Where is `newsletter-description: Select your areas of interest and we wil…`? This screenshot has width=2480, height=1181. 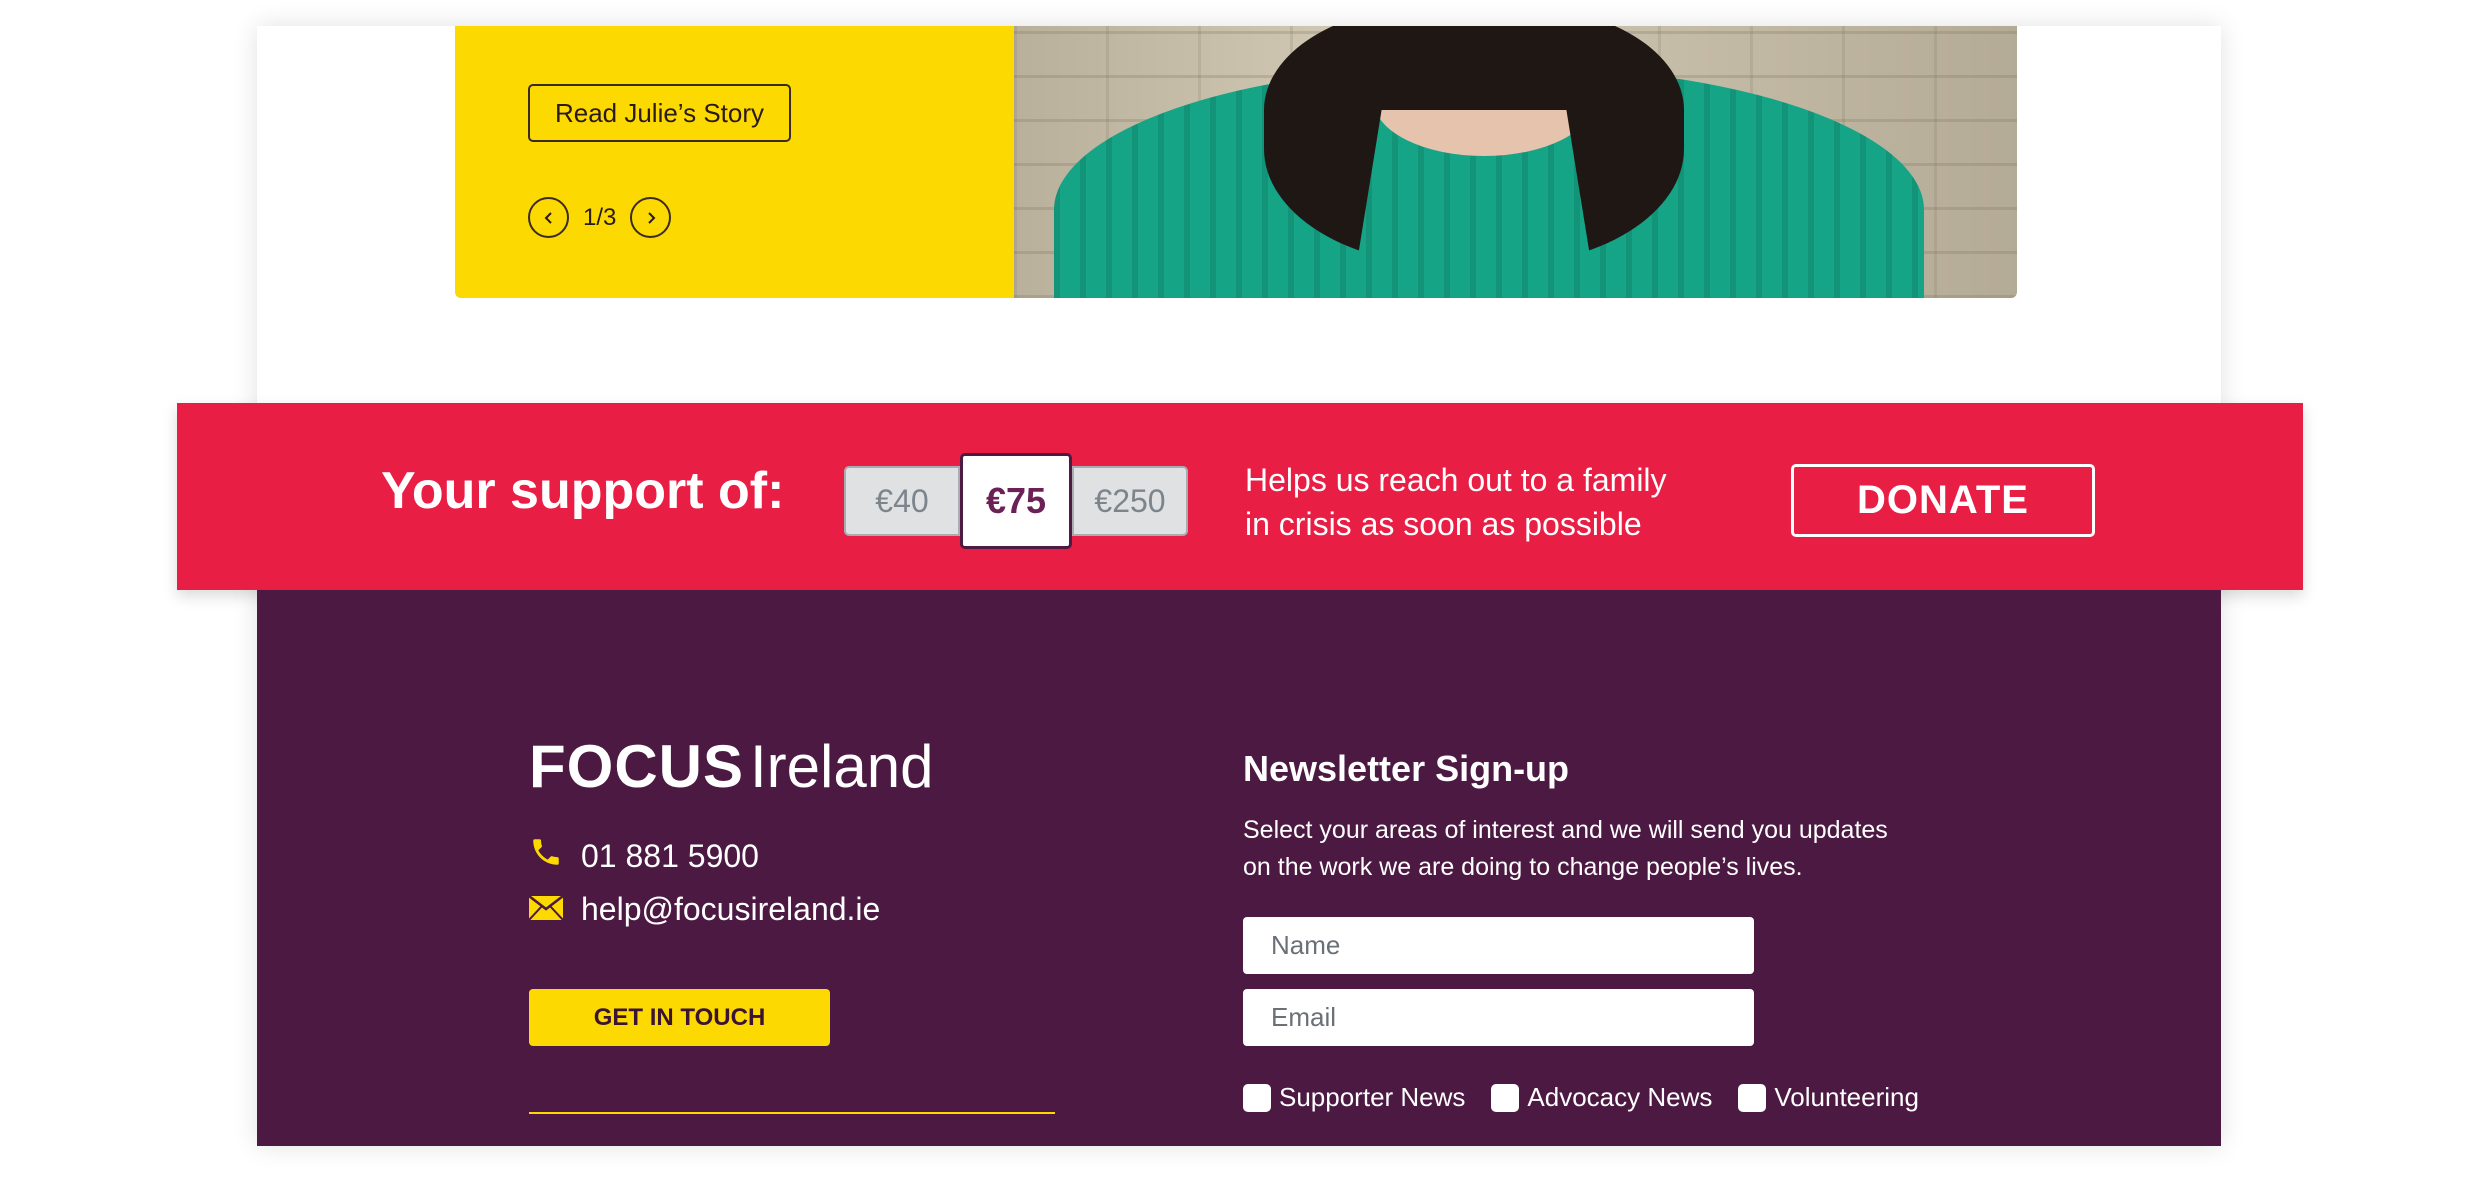 newsletter-description: Select your areas of interest and we wil… is located at coordinates (1565, 848).